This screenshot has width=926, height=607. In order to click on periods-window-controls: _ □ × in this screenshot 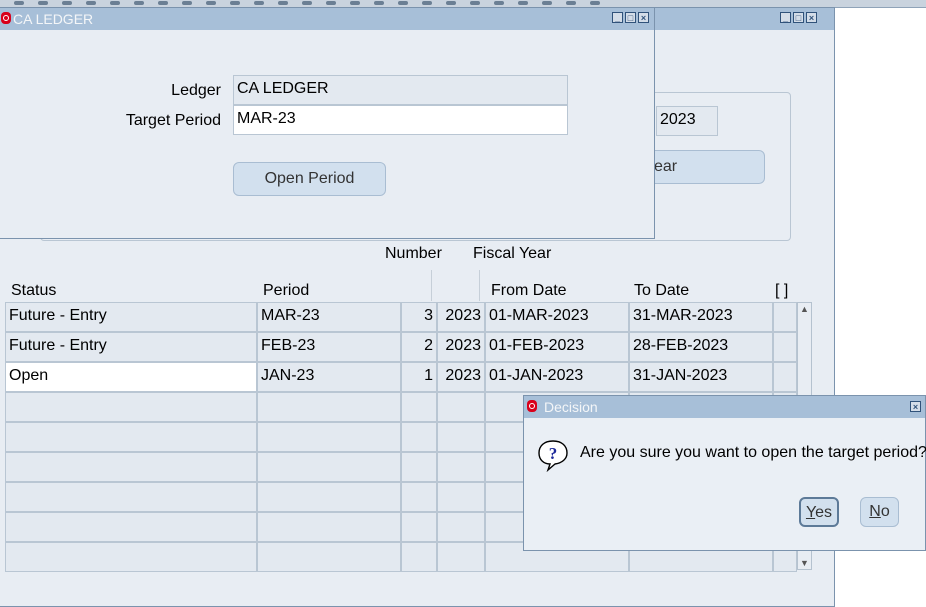, I will do `click(798, 17)`.